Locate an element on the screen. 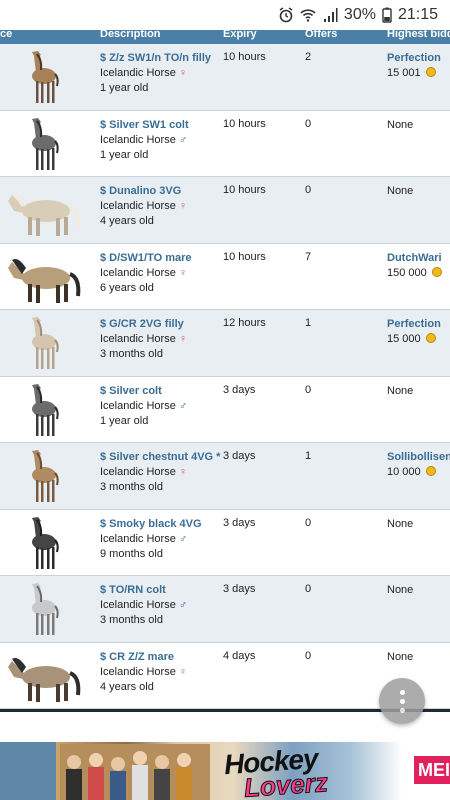 The image size is (450, 800). highest-bid-cell: DutchWari 150 000 is located at coordinates (414, 266).